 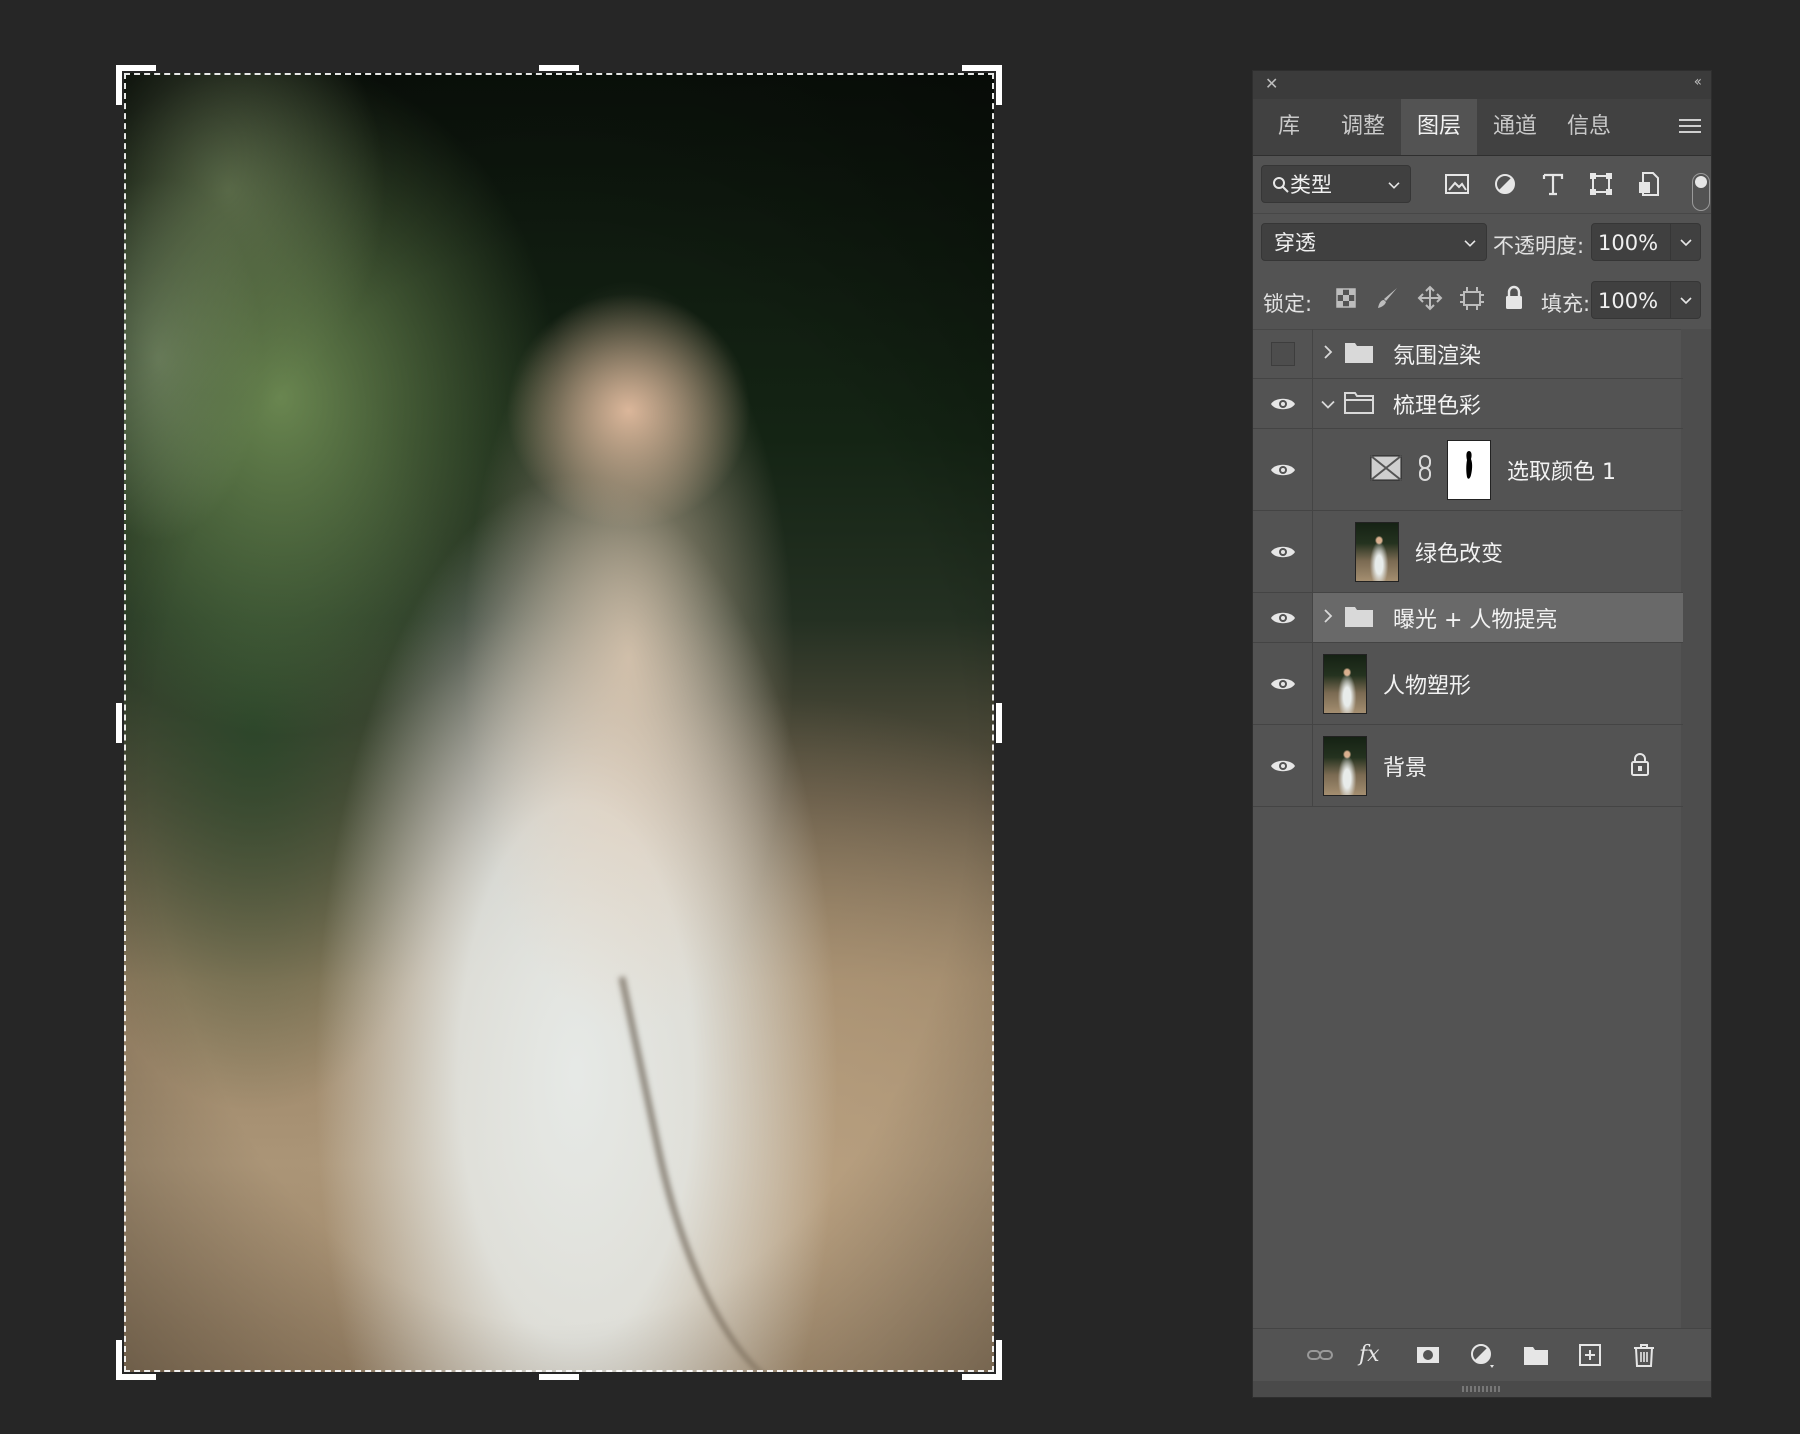 I want to click on layer-name: 曝光 + 人物提亮, so click(x=1475, y=620).